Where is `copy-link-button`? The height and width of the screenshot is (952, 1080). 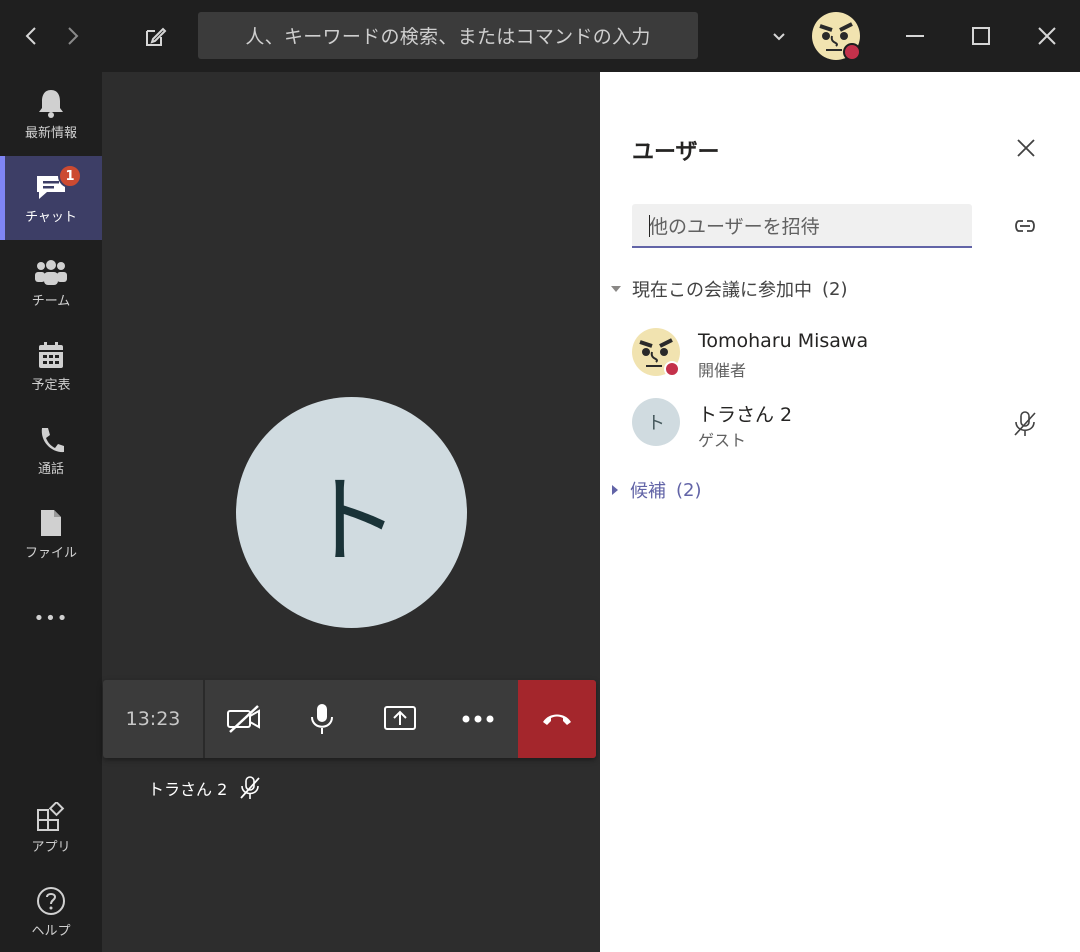 copy-link-button is located at coordinates (1025, 226).